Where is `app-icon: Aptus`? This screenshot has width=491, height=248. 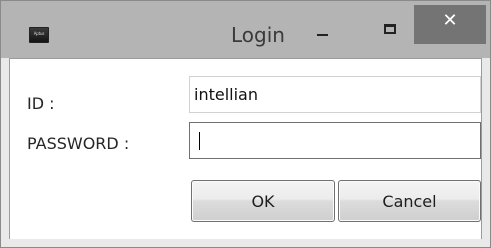
app-icon: Aptus is located at coordinates (39, 35).